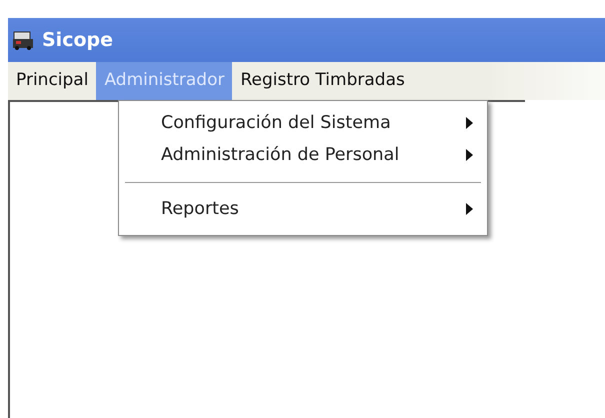 This screenshot has width=605, height=418. I want to click on window-title: Sicope, so click(77, 40).